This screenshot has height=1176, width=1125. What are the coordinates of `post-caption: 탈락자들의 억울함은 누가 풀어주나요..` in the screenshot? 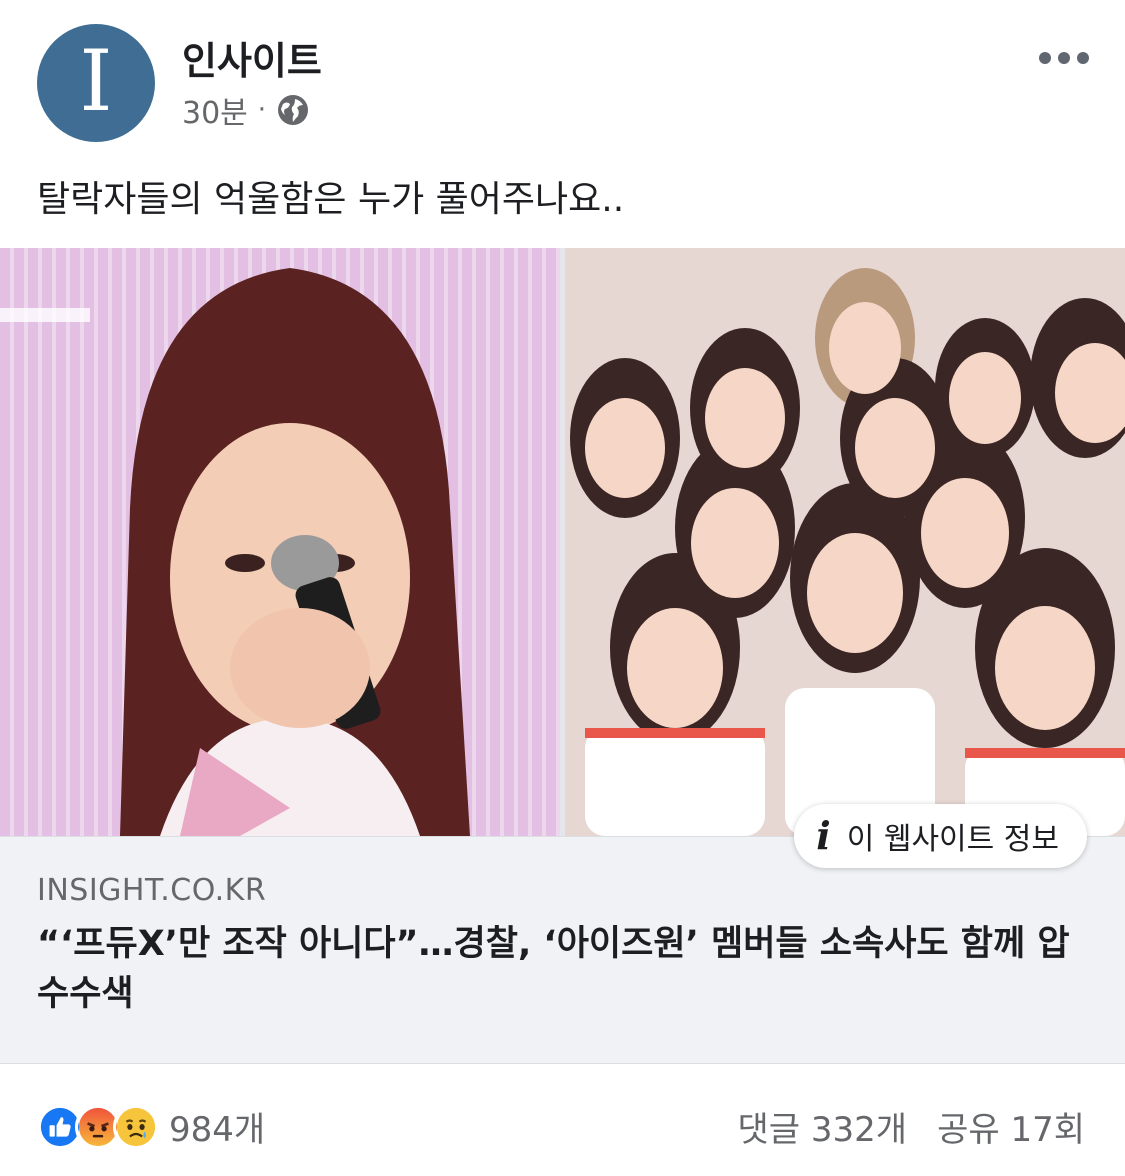 It's located at (331, 199).